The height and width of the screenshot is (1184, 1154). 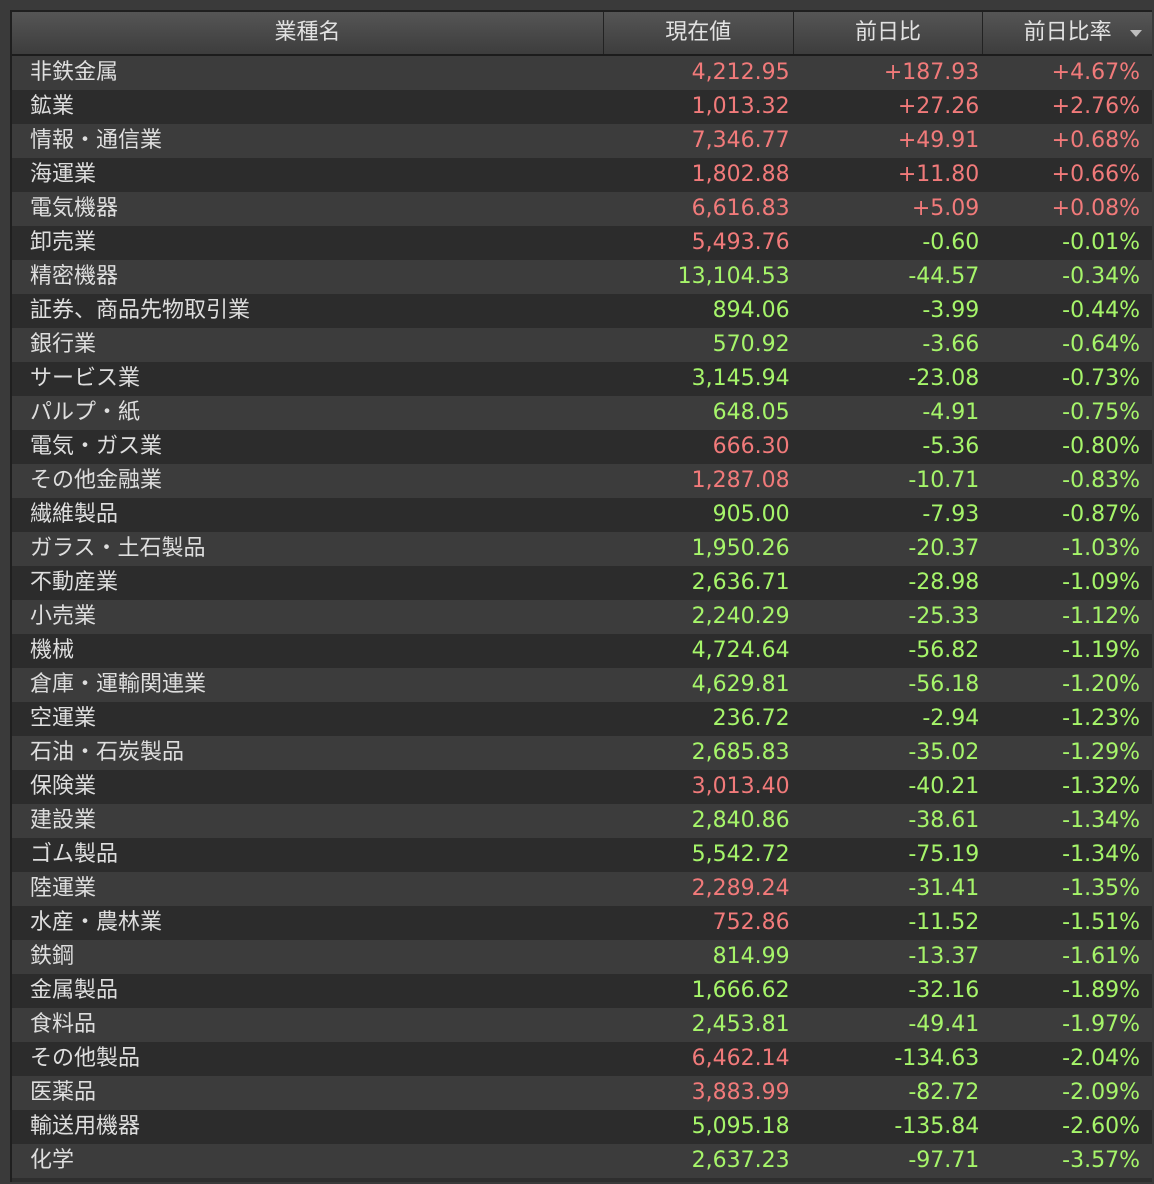 I want to click on sector-name: 卸売業, so click(x=63, y=242).